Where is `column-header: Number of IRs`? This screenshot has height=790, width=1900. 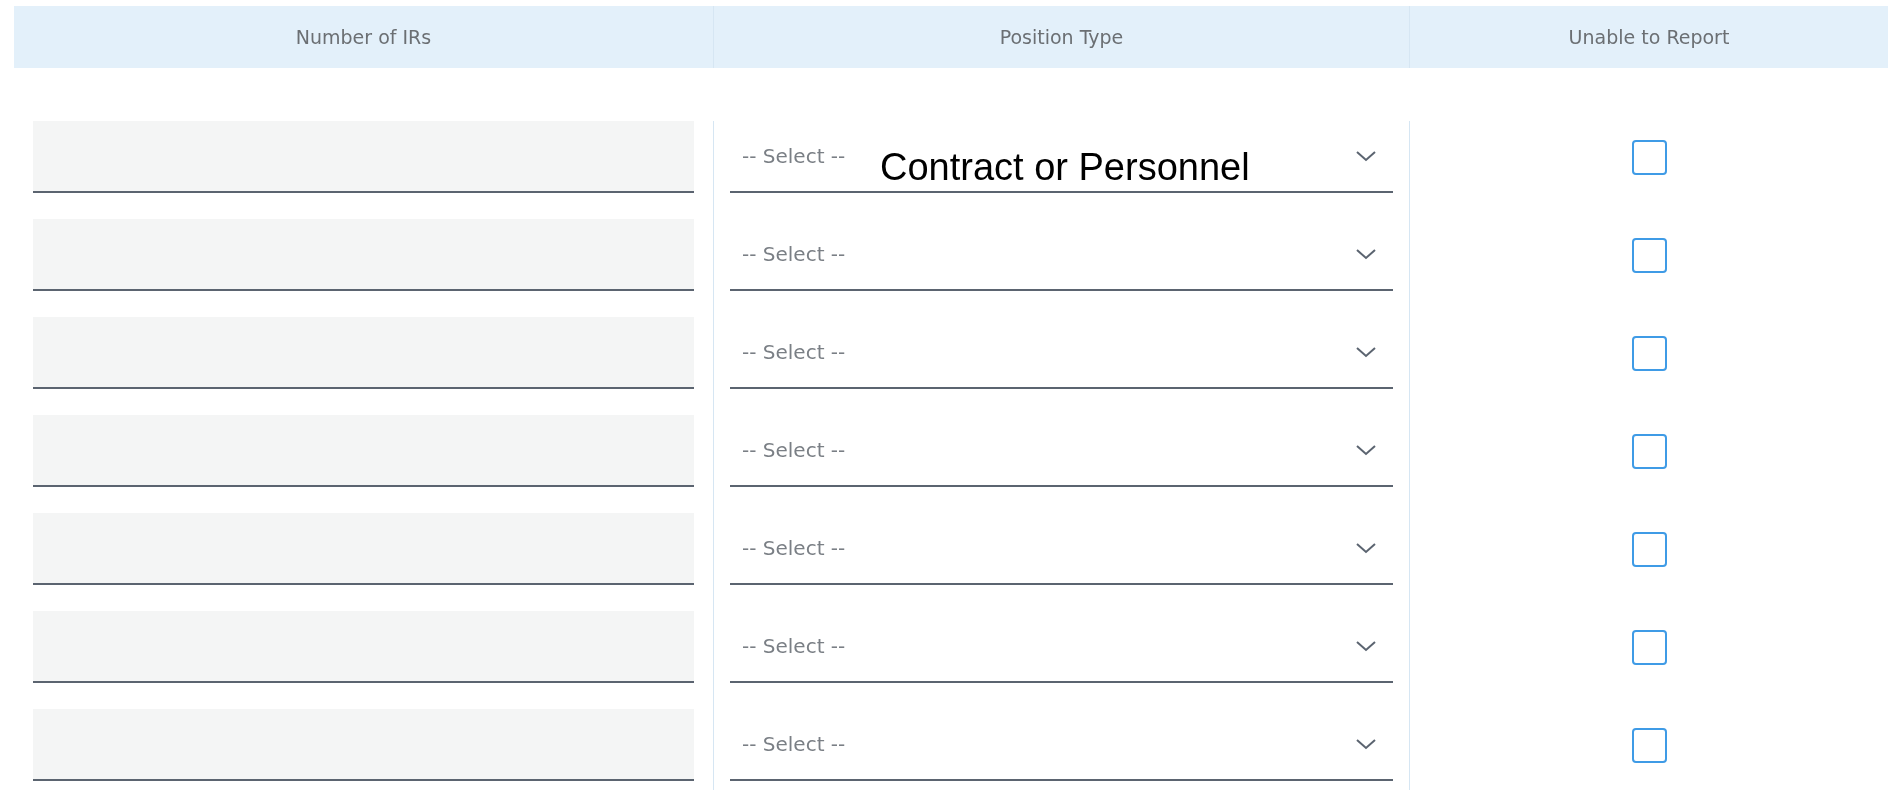
column-header: Number of IRs is located at coordinates (363, 37).